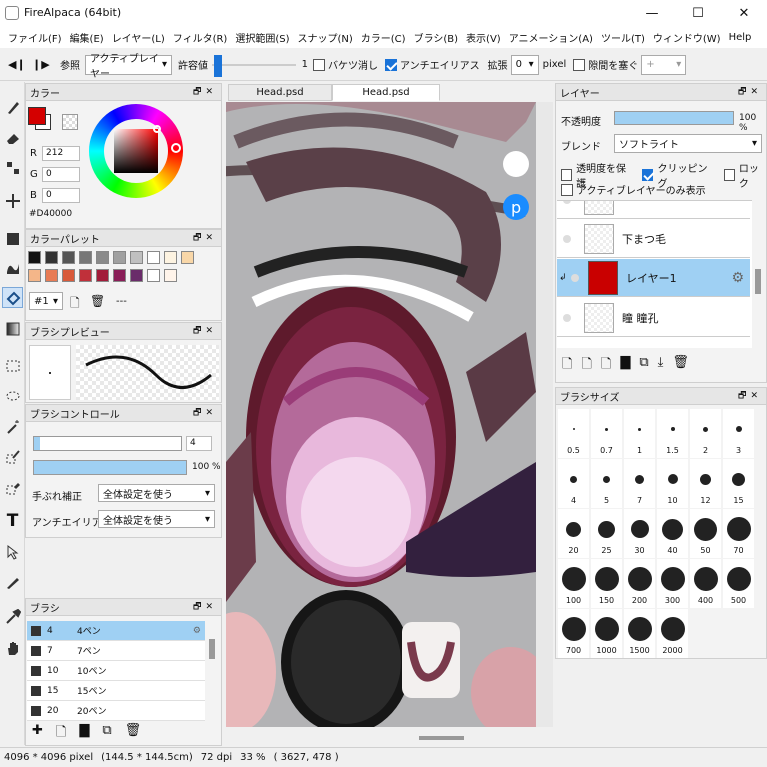 This screenshot has height=767, width=767. What do you see at coordinates (573, 533) in the screenshot?
I see `brush-size-cell: 20` at bounding box center [573, 533].